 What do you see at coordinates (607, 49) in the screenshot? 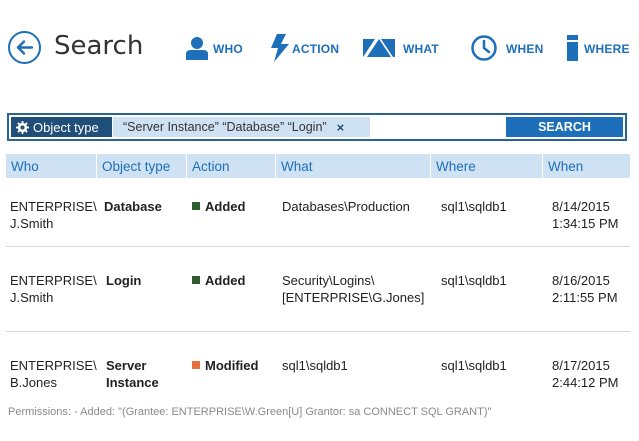
I see `filter-where-label: WHERE` at bounding box center [607, 49].